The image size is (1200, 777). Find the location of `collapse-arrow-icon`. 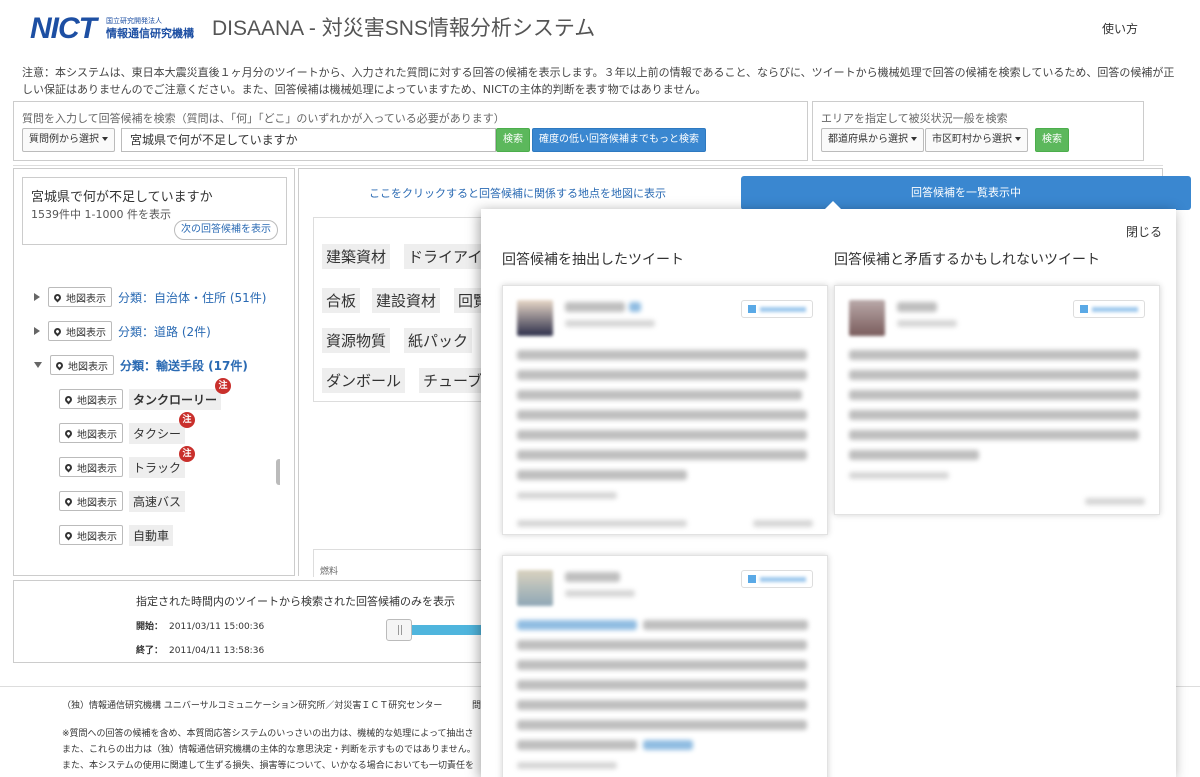

collapse-arrow-icon is located at coordinates (38, 365).